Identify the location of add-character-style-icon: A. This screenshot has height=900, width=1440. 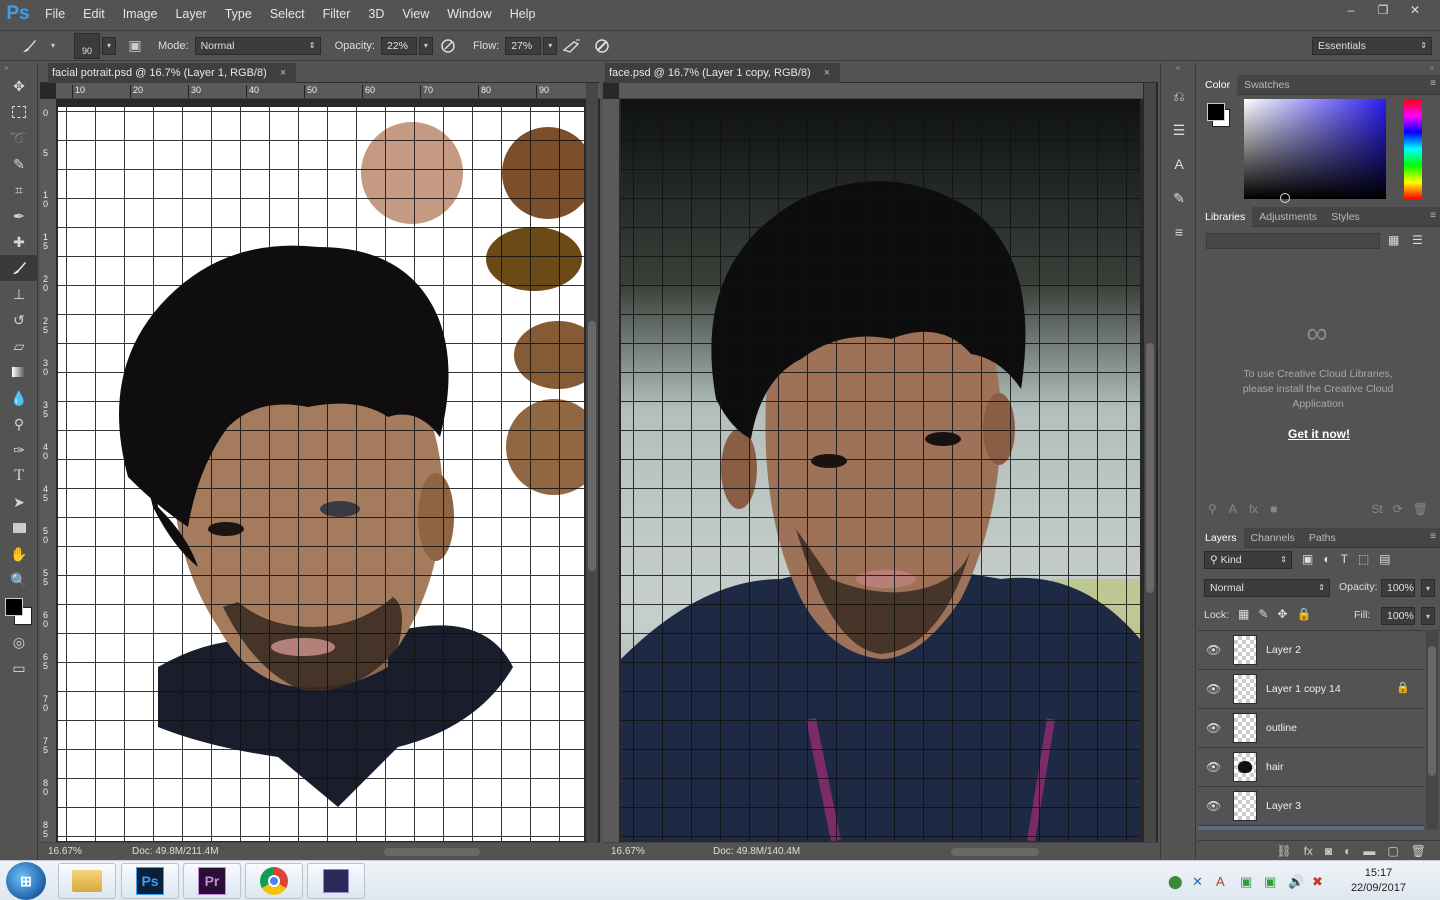
(1233, 509).